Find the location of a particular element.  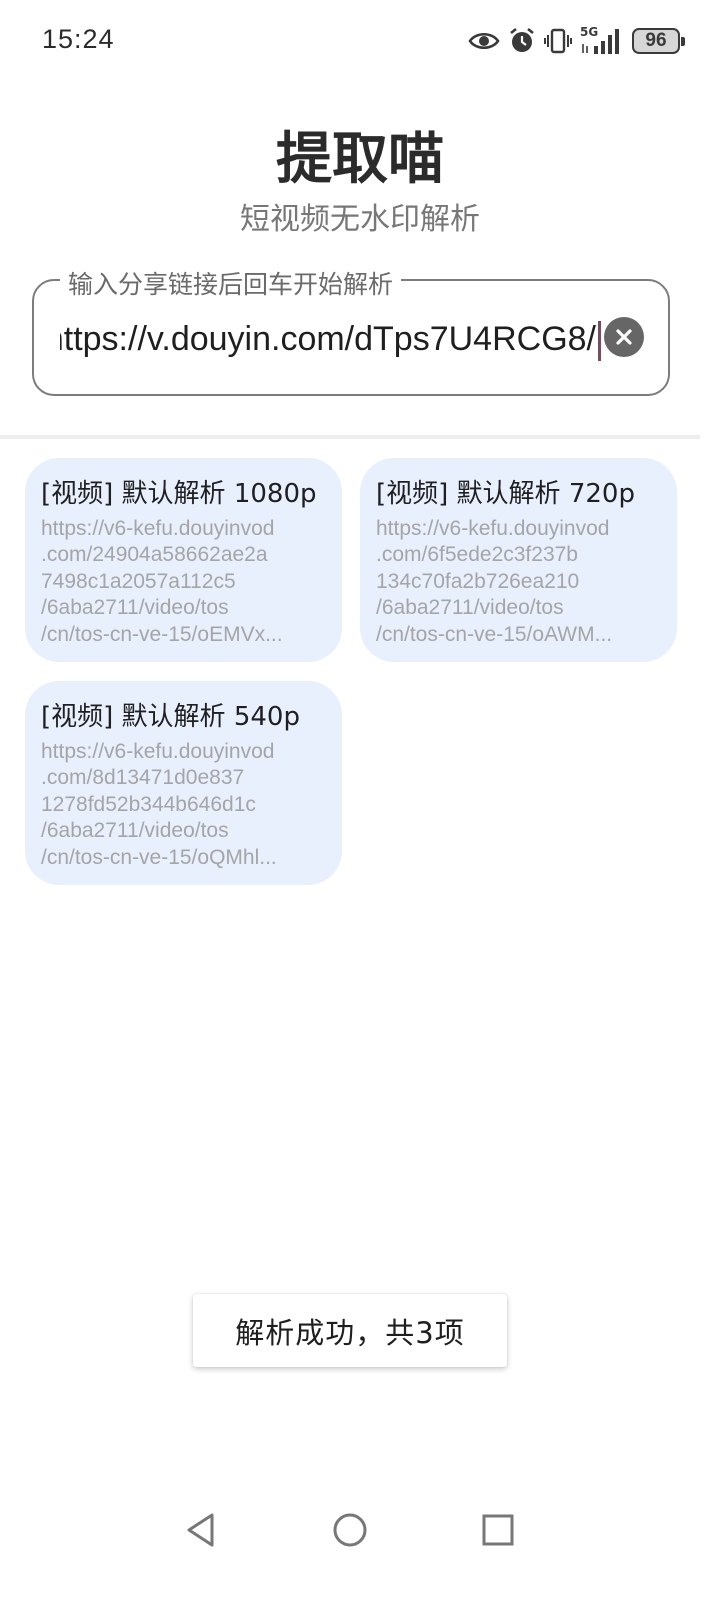

back-button is located at coordinates (201, 1530).